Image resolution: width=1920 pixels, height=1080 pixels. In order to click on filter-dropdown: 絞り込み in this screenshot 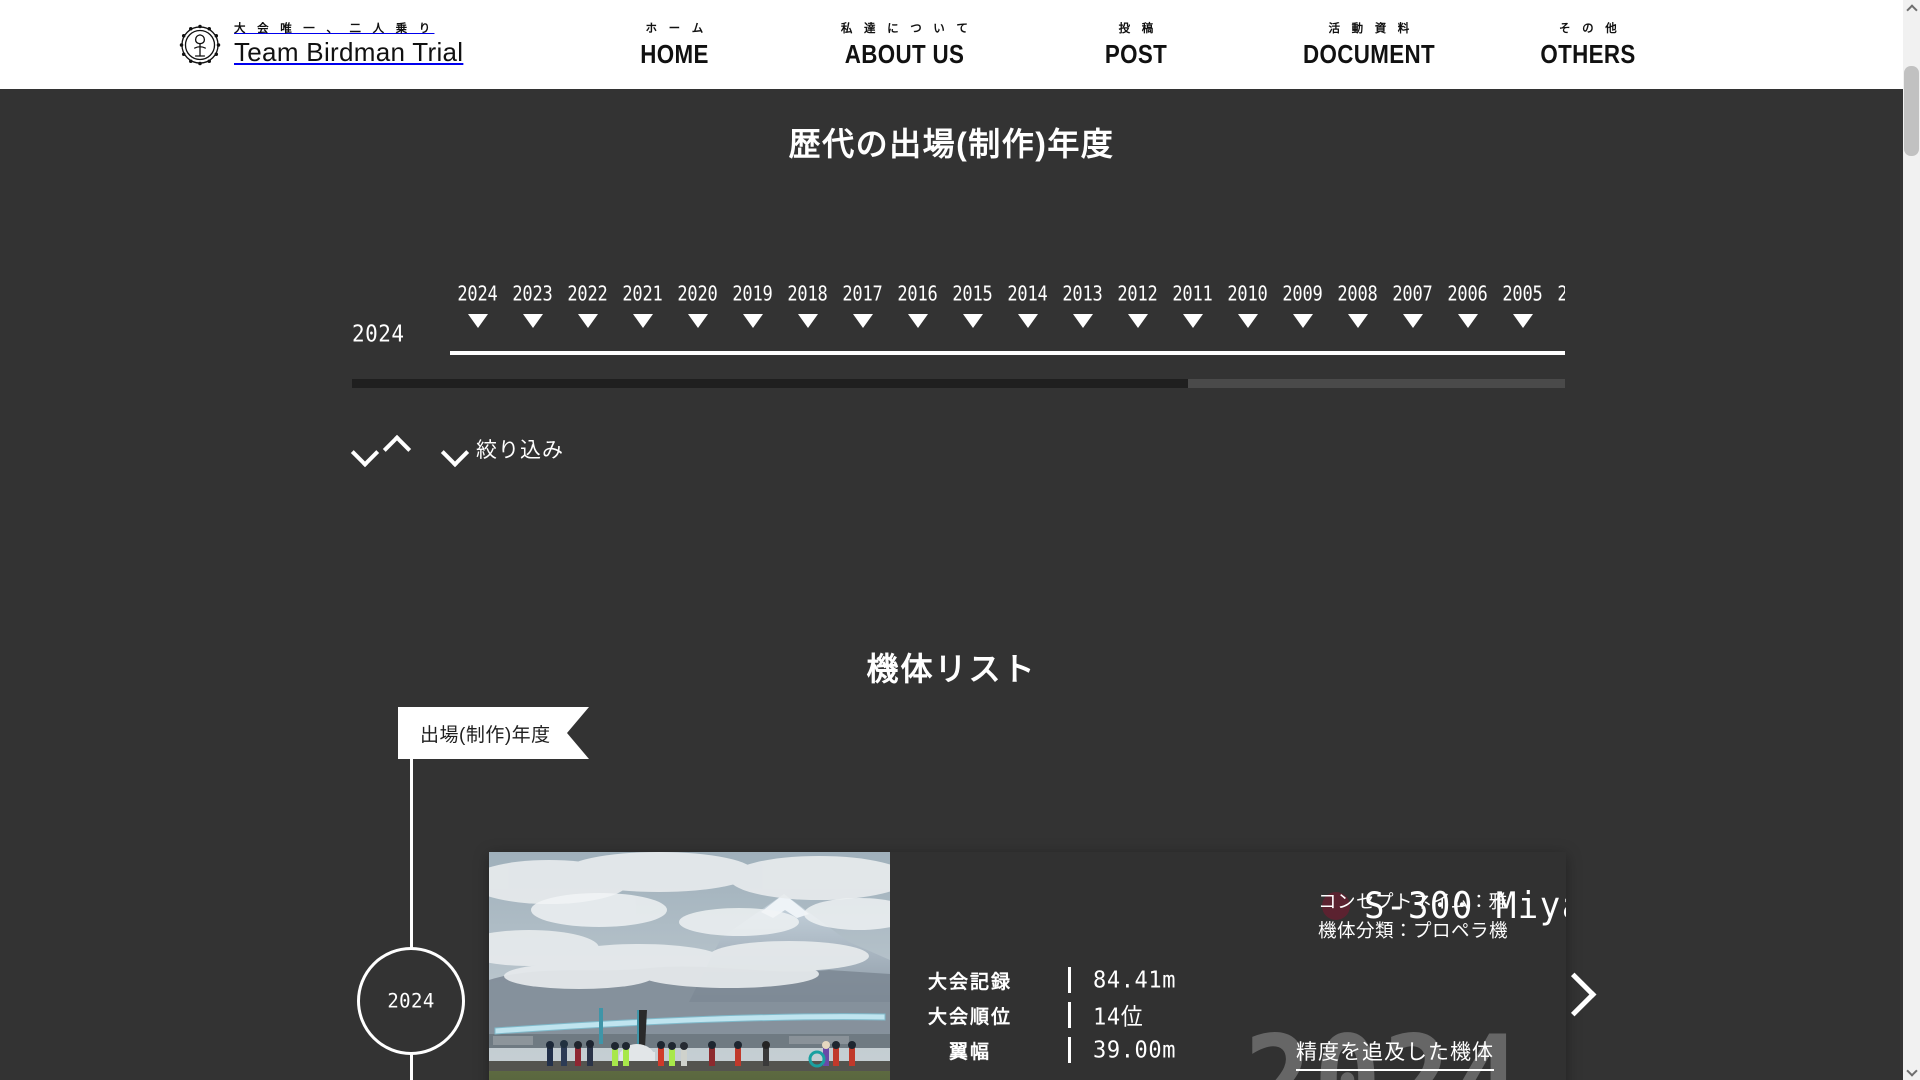, I will do `click(502, 449)`.